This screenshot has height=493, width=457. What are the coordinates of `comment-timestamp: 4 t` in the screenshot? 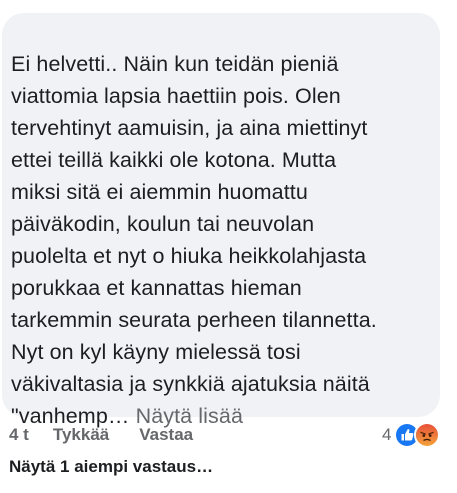 It's located at (19, 435).